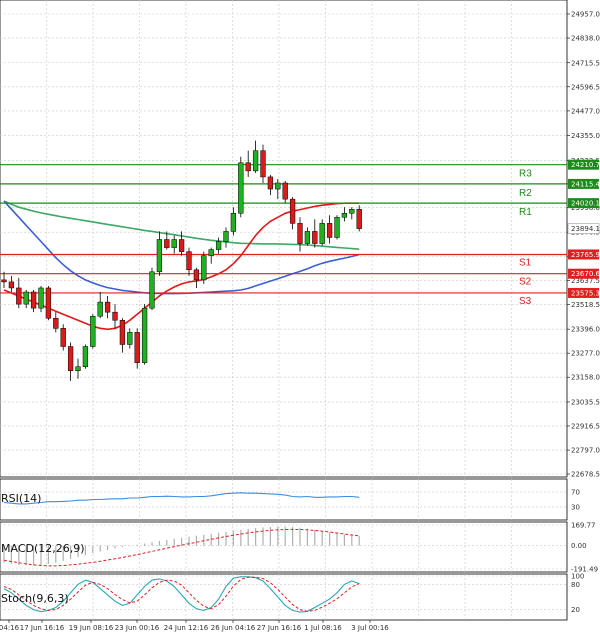 The height and width of the screenshot is (634, 600). I want to click on price-tick-label: 22678.5, so click(585, 475).